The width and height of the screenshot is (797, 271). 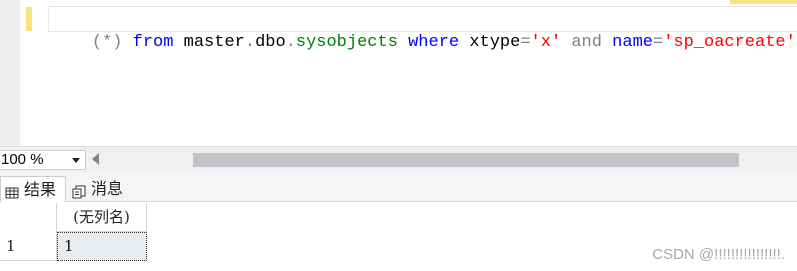 What do you see at coordinates (76, 160) in the screenshot?
I see `chevron-down-icon` at bounding box center [76, 160].